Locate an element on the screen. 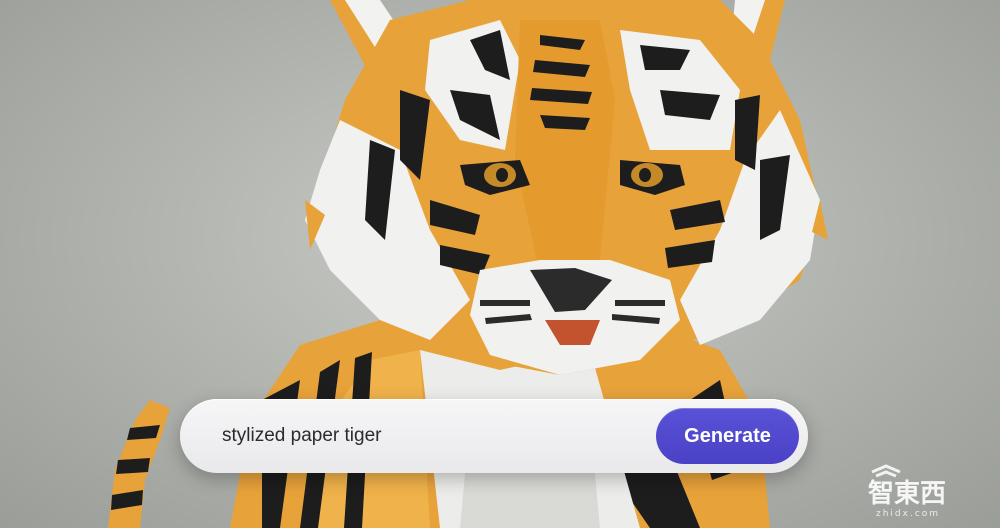  svg-text: zhidx.com is located at coordinates (908, 514).